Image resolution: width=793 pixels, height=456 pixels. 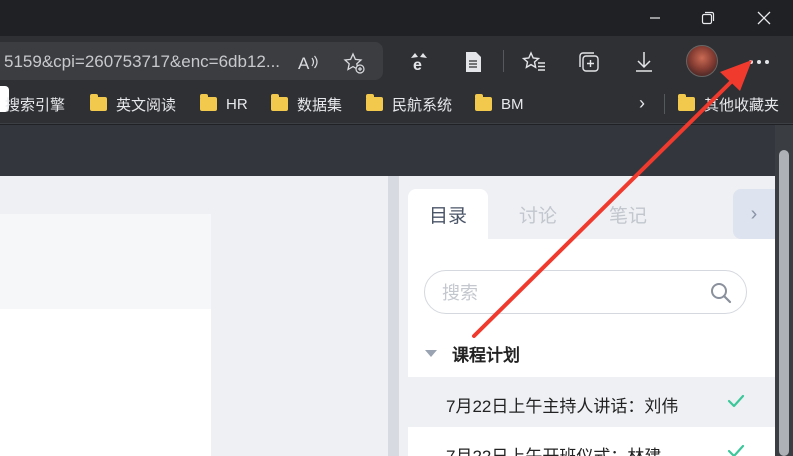 I want to click on close-icon, so click(x=764, y=18).